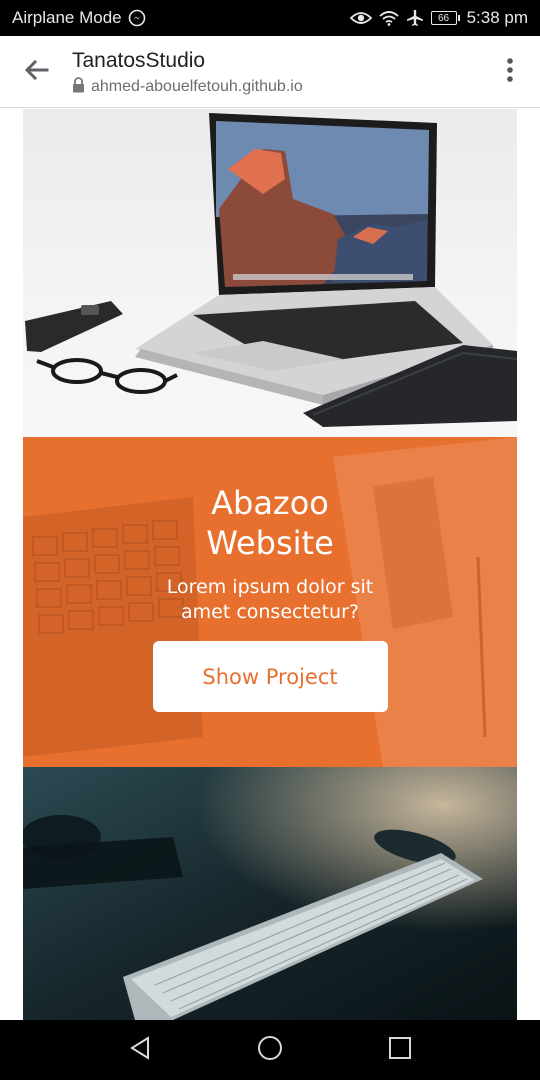 This screenshot has width=540, height=1080. Describe the element at coordinates (74, 326) in the screenshot. I see `phone-illustration` at that location.